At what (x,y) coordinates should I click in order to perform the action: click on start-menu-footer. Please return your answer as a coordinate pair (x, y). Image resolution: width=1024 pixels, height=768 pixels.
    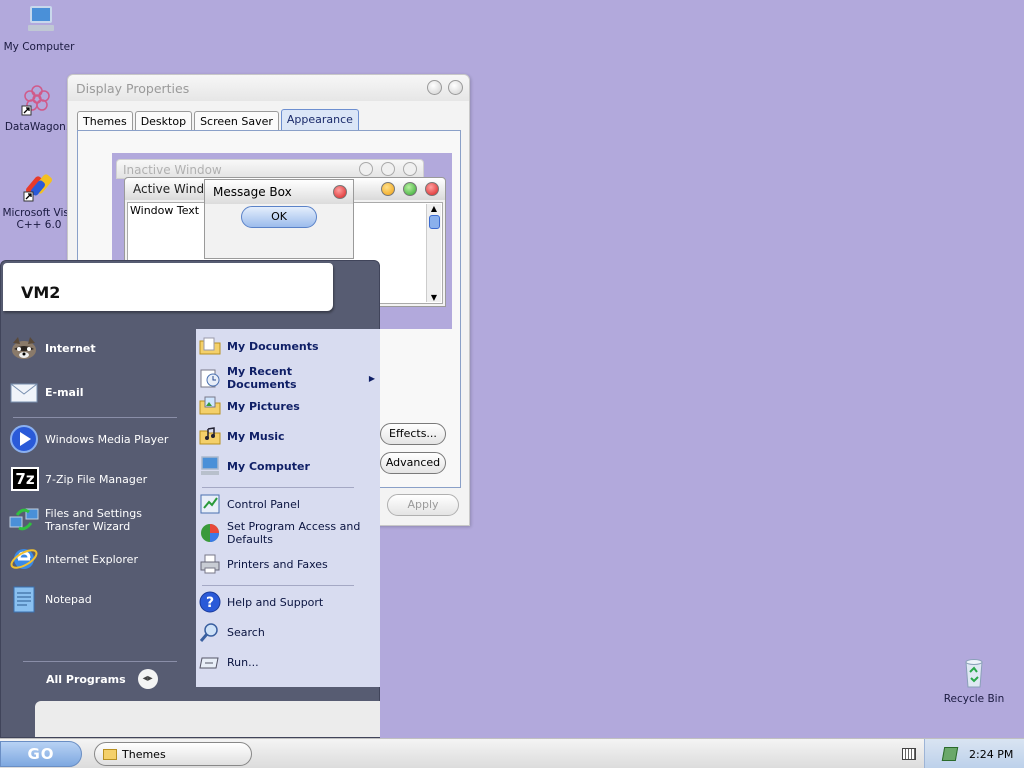
    Looking at the image, I should click on (207, 719).